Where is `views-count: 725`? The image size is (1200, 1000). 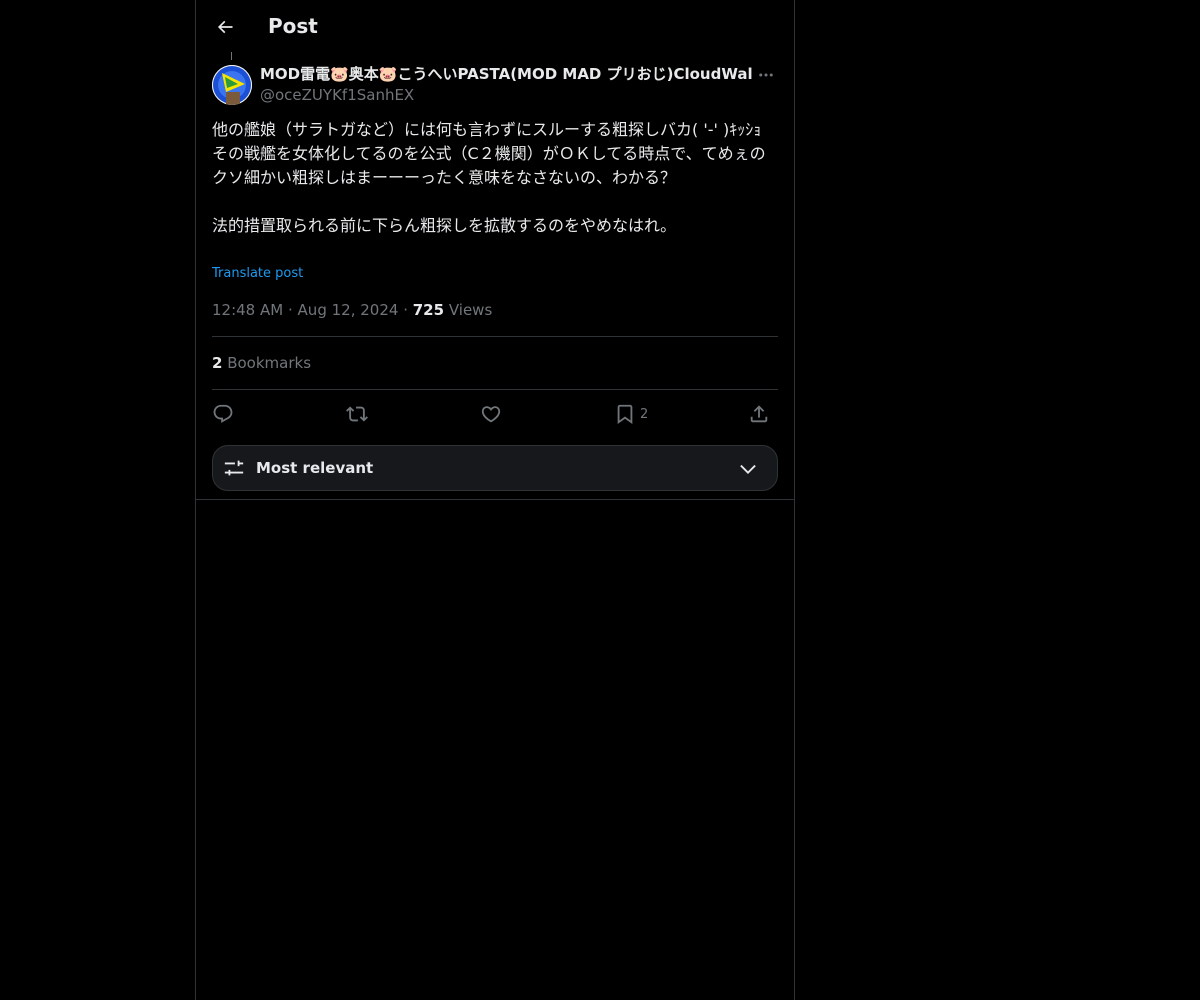 views-count: 725 is located at coordinates (428, 310).